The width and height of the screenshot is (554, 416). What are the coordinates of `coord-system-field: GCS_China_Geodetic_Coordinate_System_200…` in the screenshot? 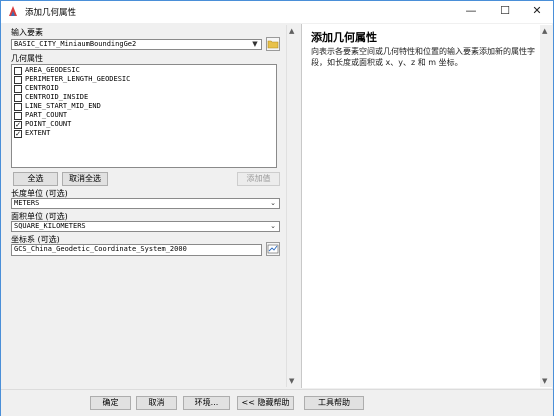 It's located at (136, 250).